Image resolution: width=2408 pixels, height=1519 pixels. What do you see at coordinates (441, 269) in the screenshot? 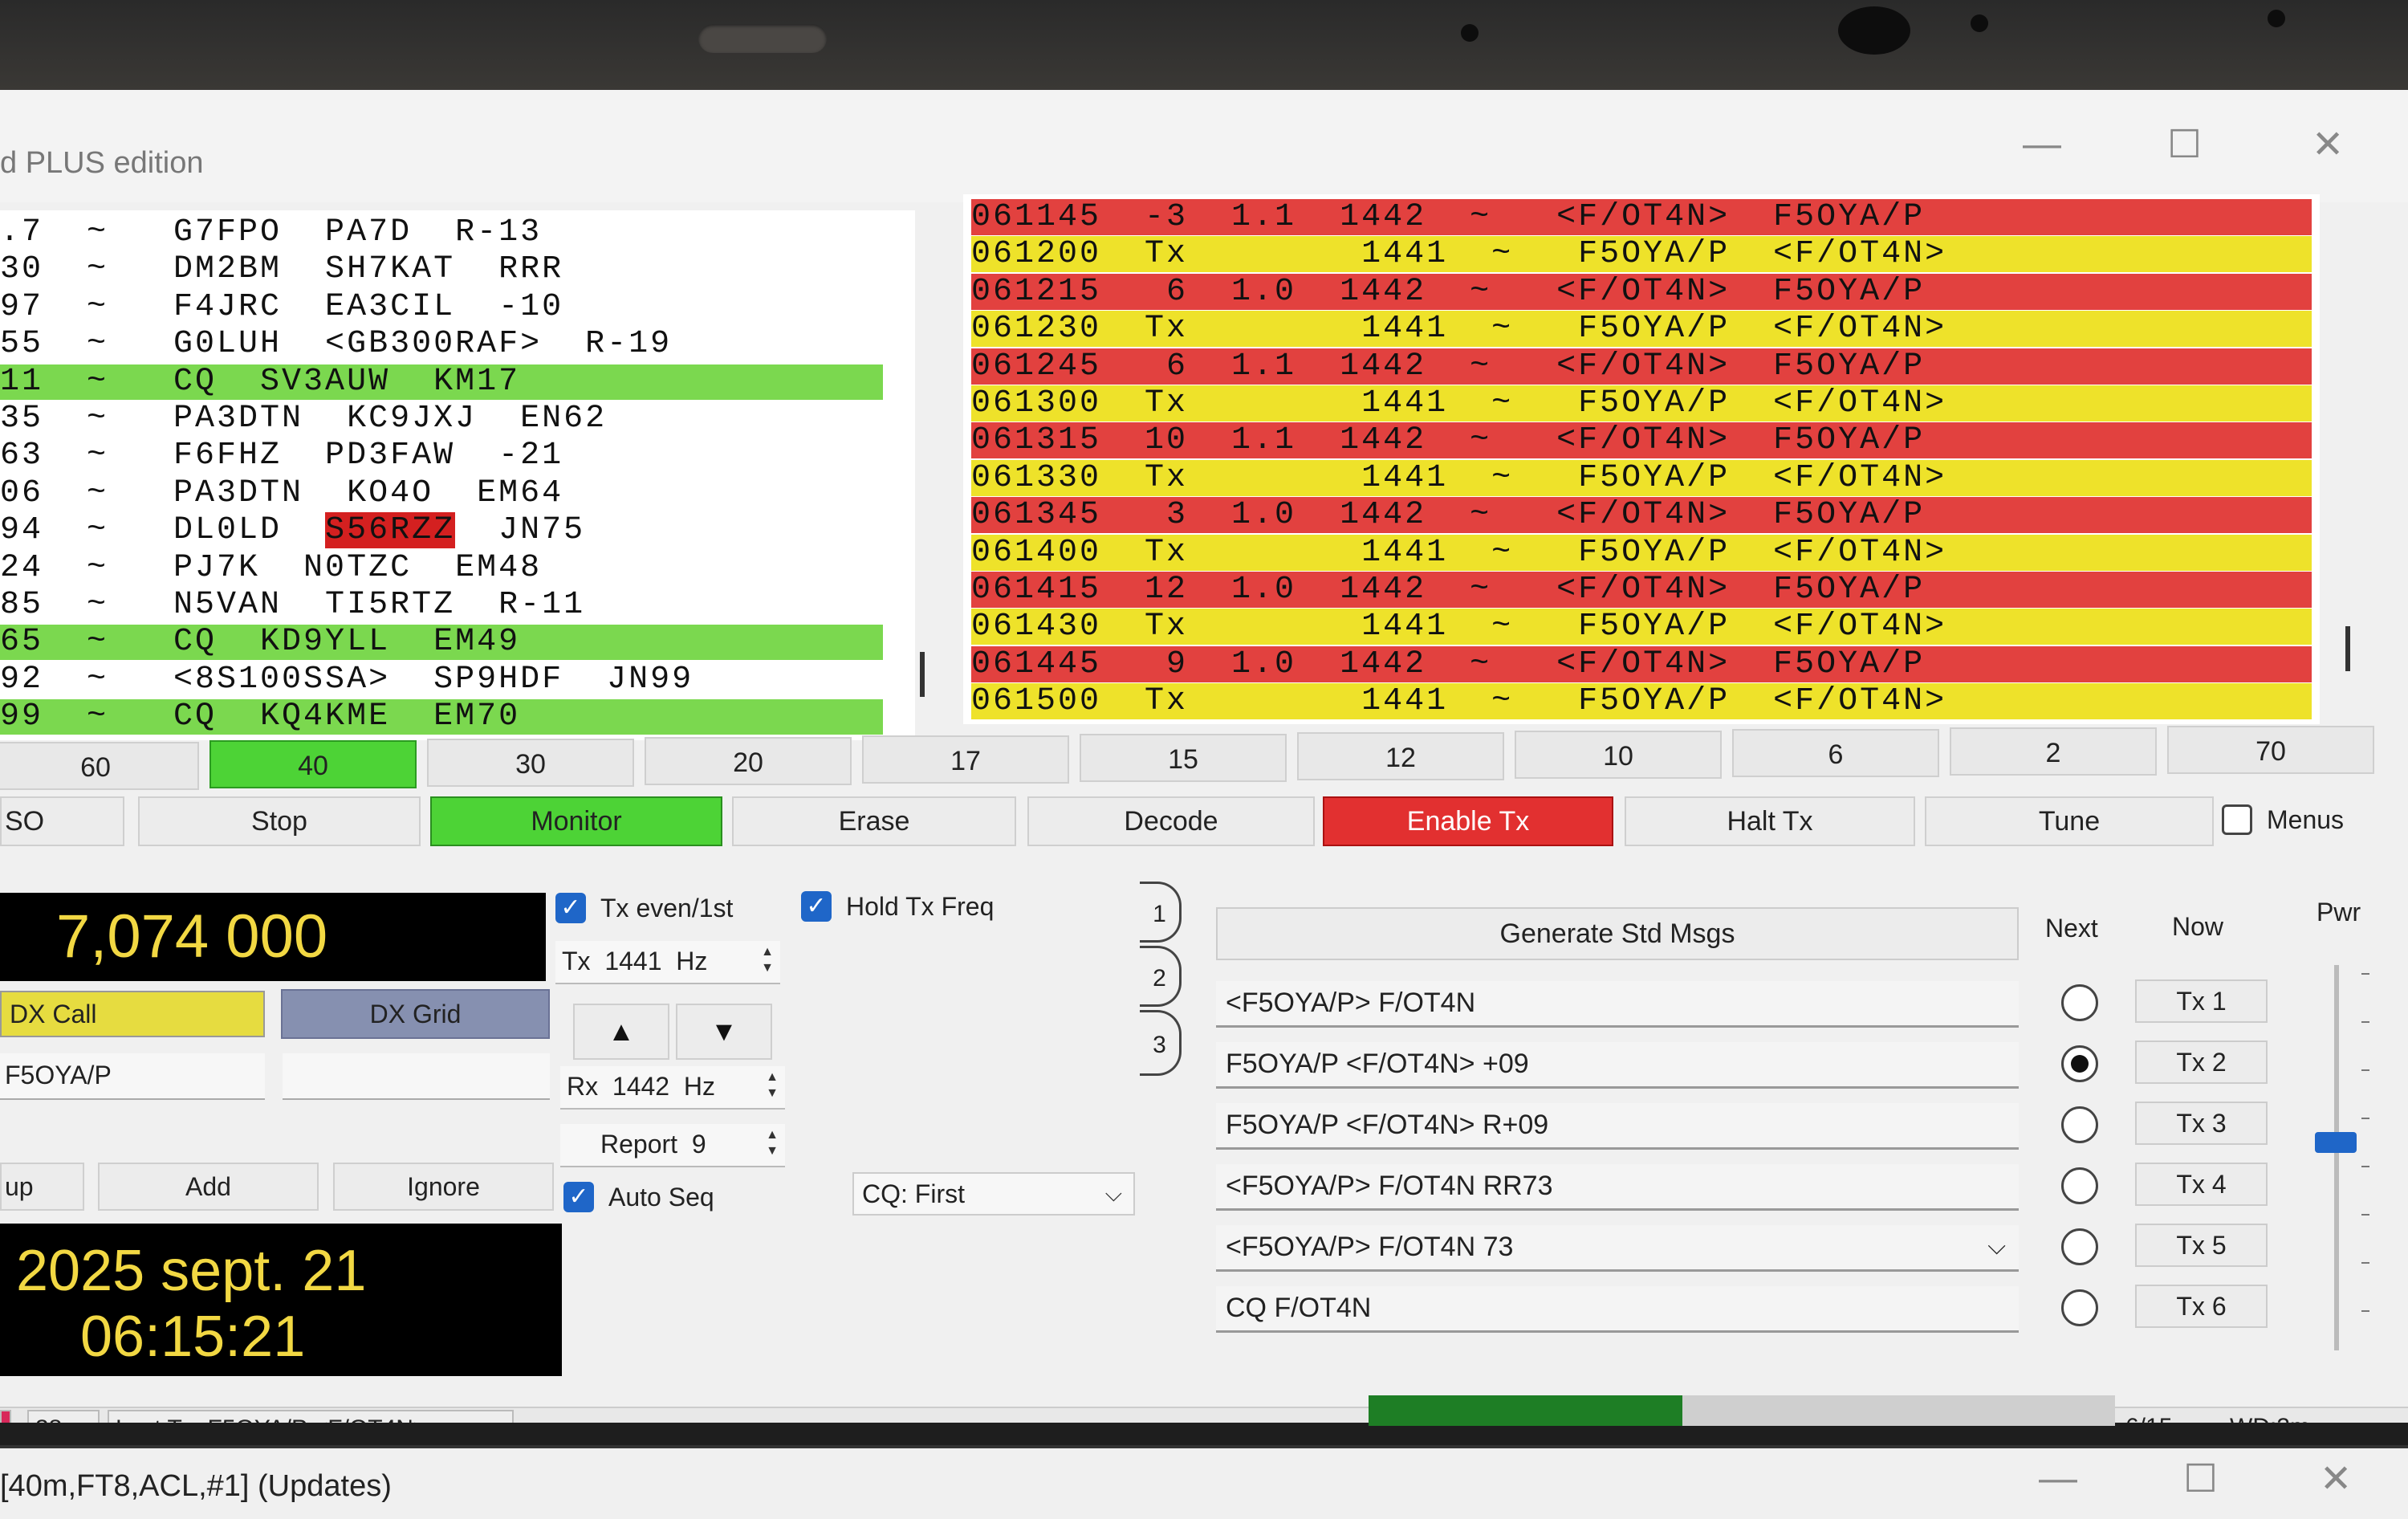
I see `band-activity-line: 30 ~ DM2BM SH7KAT RRR` at bounding box center [441, 269].